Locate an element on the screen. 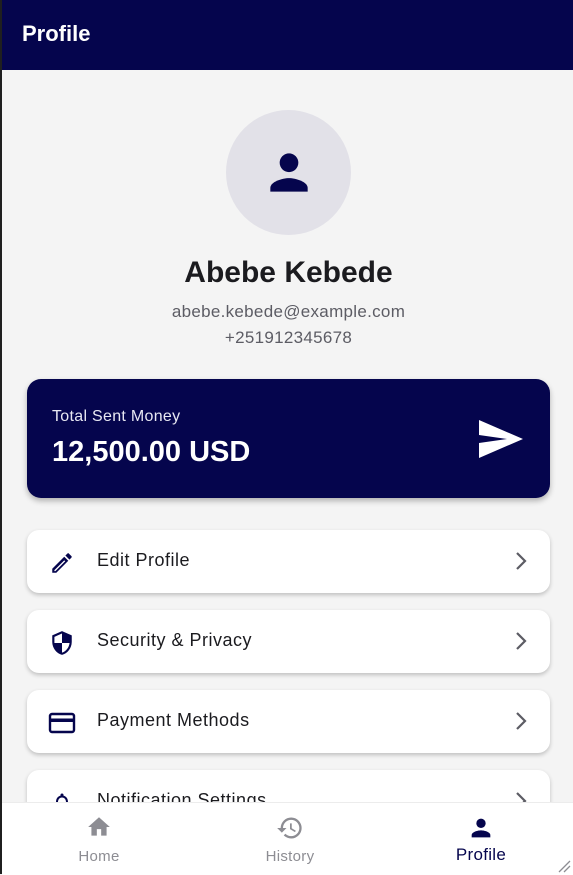  nav-item-history: History is located at coordinates (290, 839).